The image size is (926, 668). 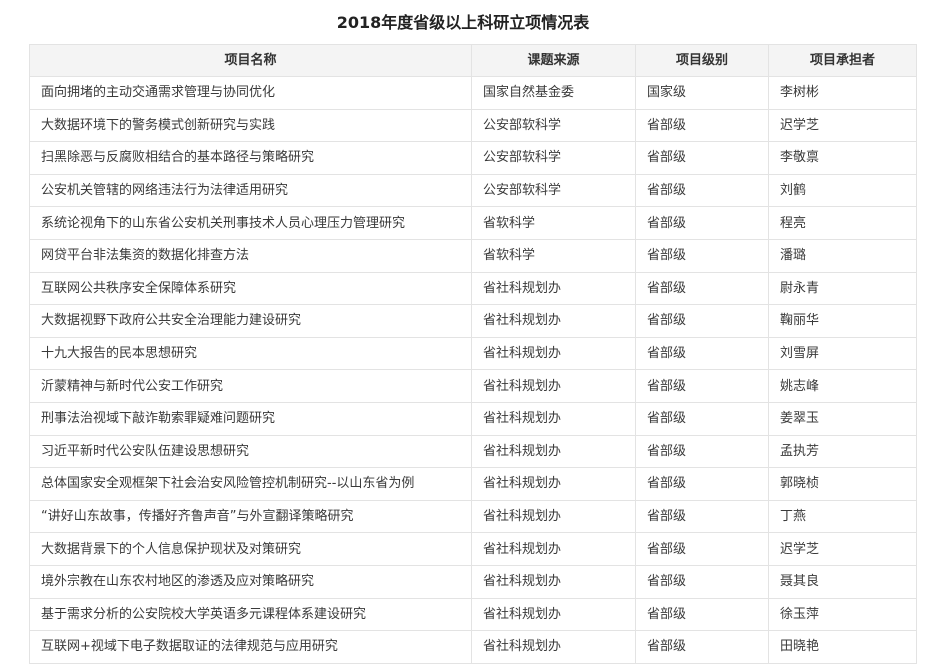 I want to click on cell-project-name: 系统论视角下的山东省公安机关刑事技术人员心理压力管理研究, so click(x=250, y=223).